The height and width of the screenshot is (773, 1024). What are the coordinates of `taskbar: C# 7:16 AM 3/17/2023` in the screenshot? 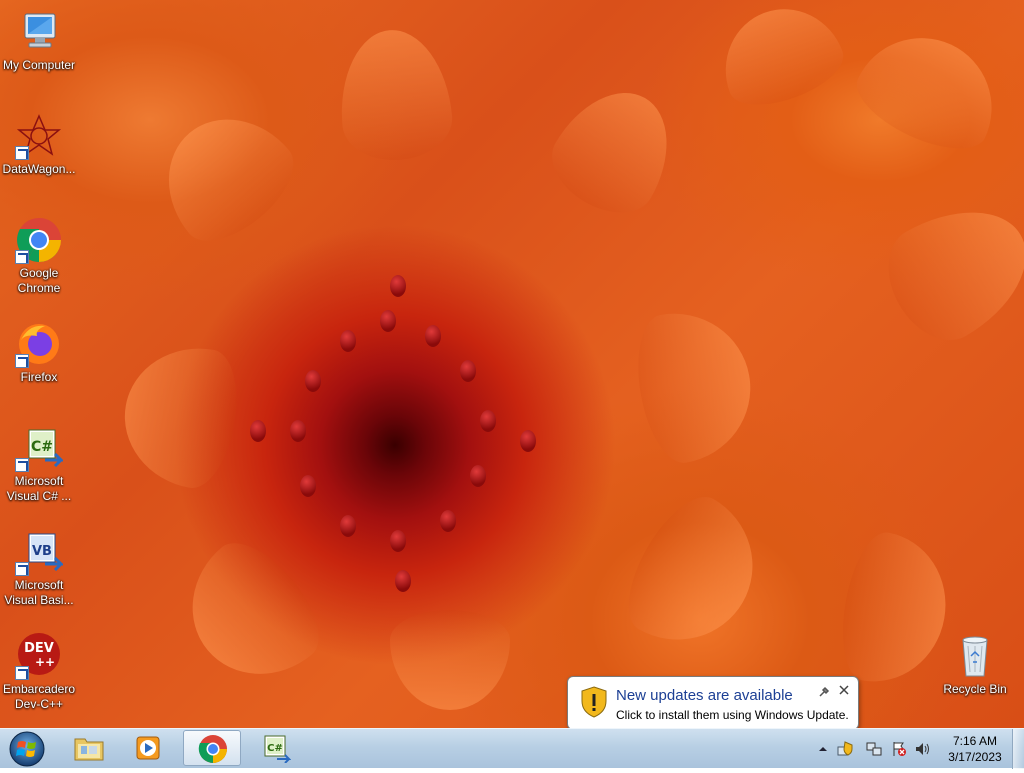 It's located at (512, 748).